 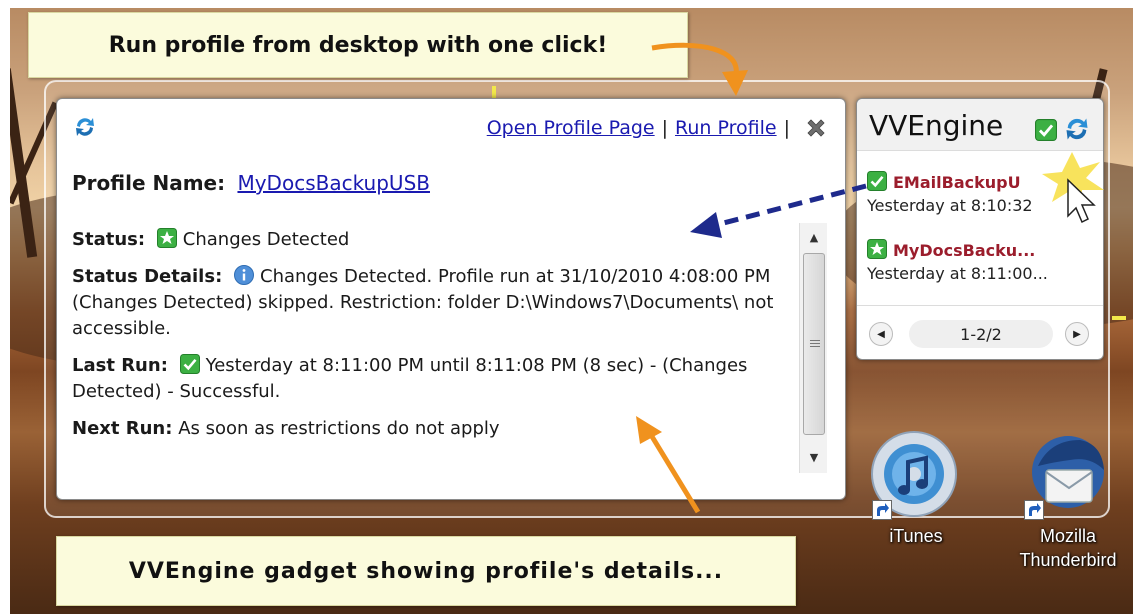 What do you see at coordinates (814, 237) in the screenshot?
I see `scroll-up-button: ▲` at bounding box center [814, 237].